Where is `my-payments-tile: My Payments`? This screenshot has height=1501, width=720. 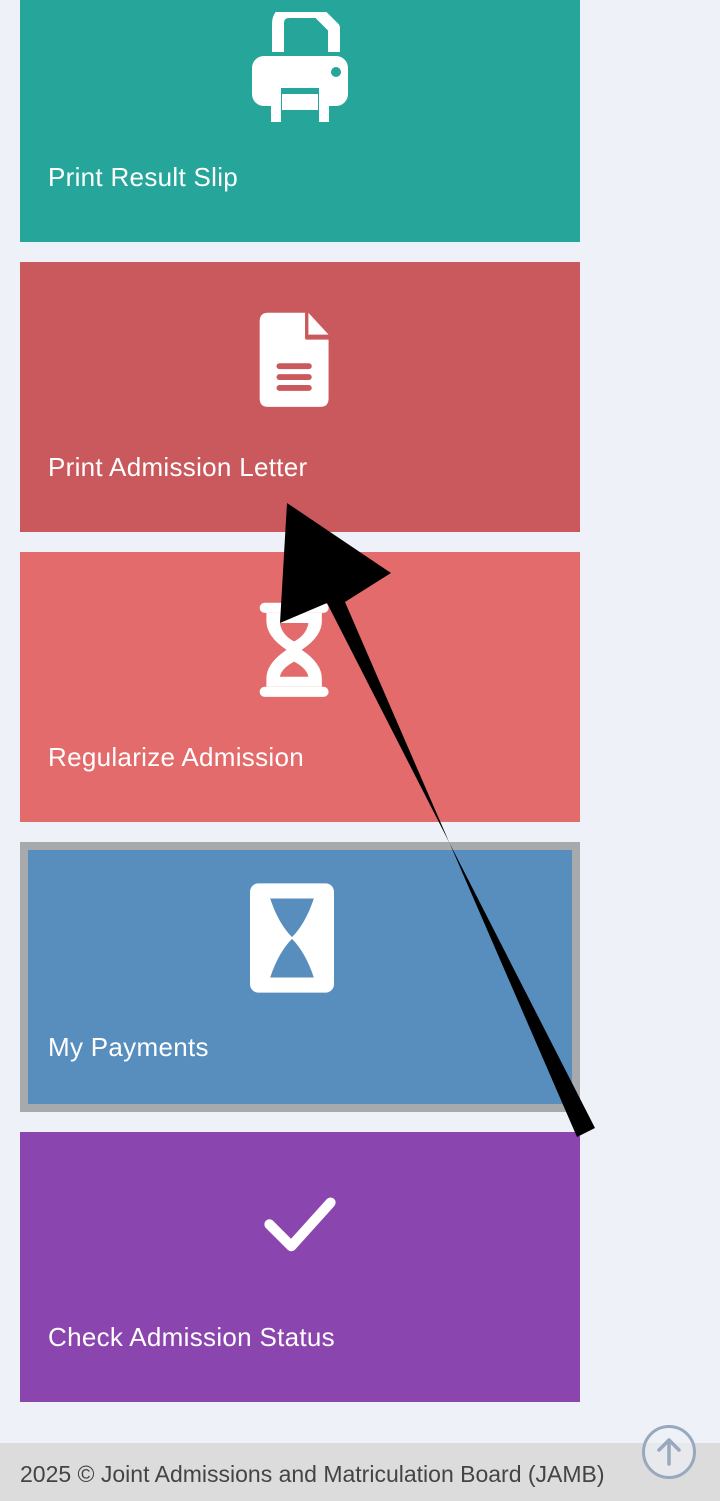
my-payments-tile: My Payments is located at coordinates (300, 977).